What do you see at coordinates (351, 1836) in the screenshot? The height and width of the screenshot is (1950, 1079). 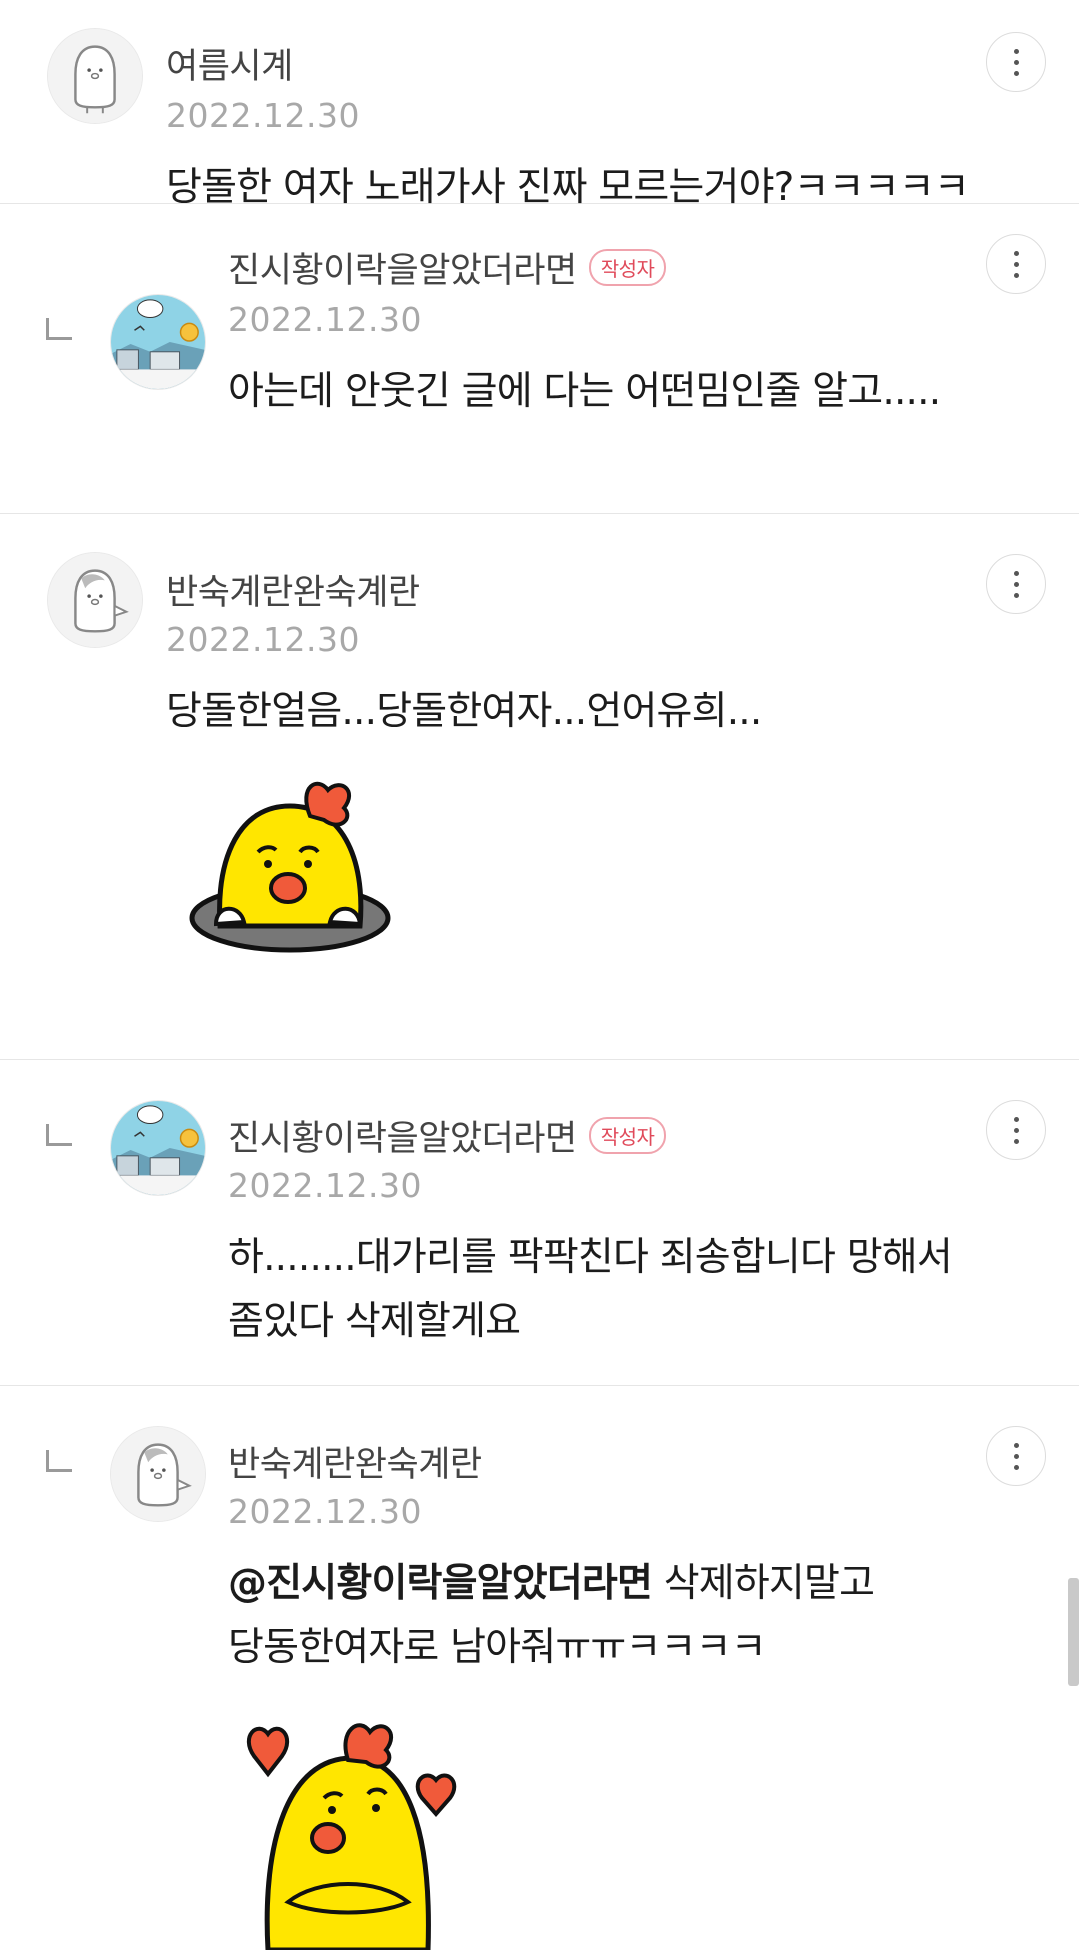 I see `chick-hearts-sticker-image` at bounding box center [351, 1836].